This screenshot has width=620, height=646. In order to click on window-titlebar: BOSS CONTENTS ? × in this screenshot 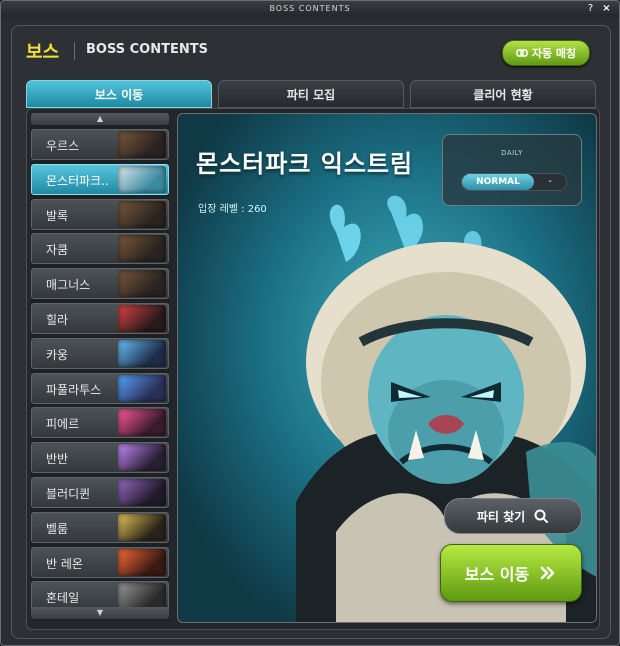, I will do `click(310, 9)`.